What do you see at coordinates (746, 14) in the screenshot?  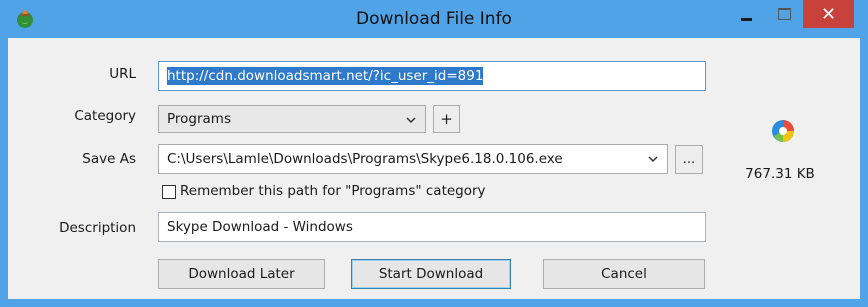 I see `minimize-button` at bounding box center [746, 14].